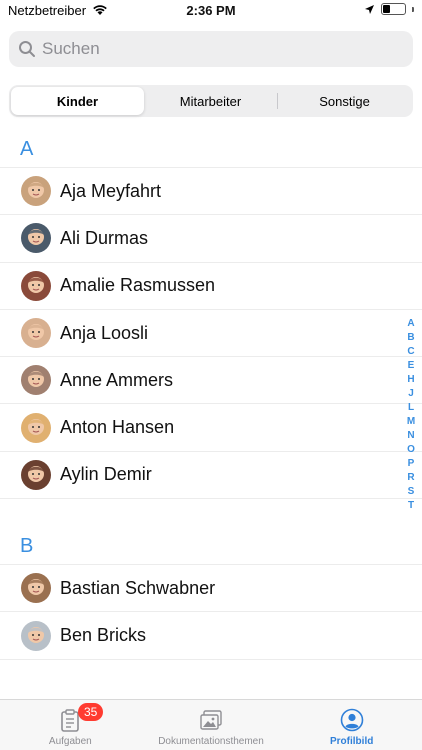  Describe the element at coordinates (393, 9) in the screenshot. I see `battery-icon` at that location.